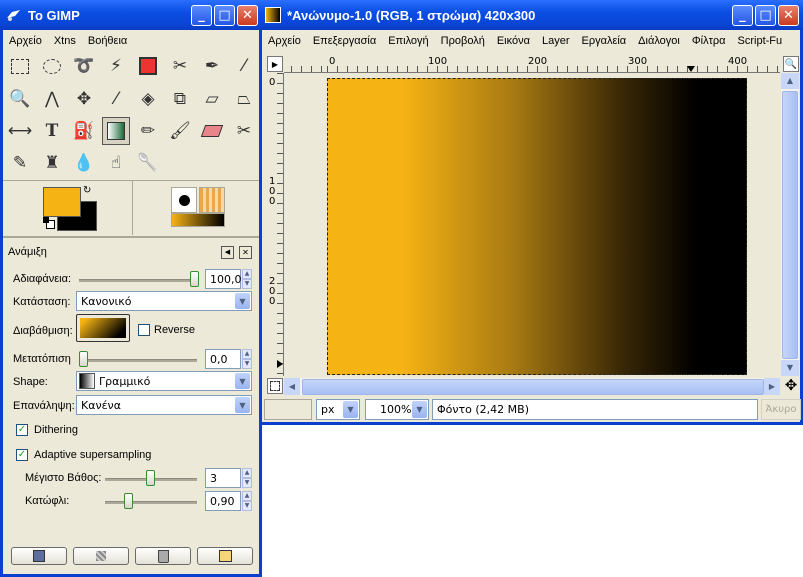  I want to click on swap-colors-icon: ↻, so click(87, 190).